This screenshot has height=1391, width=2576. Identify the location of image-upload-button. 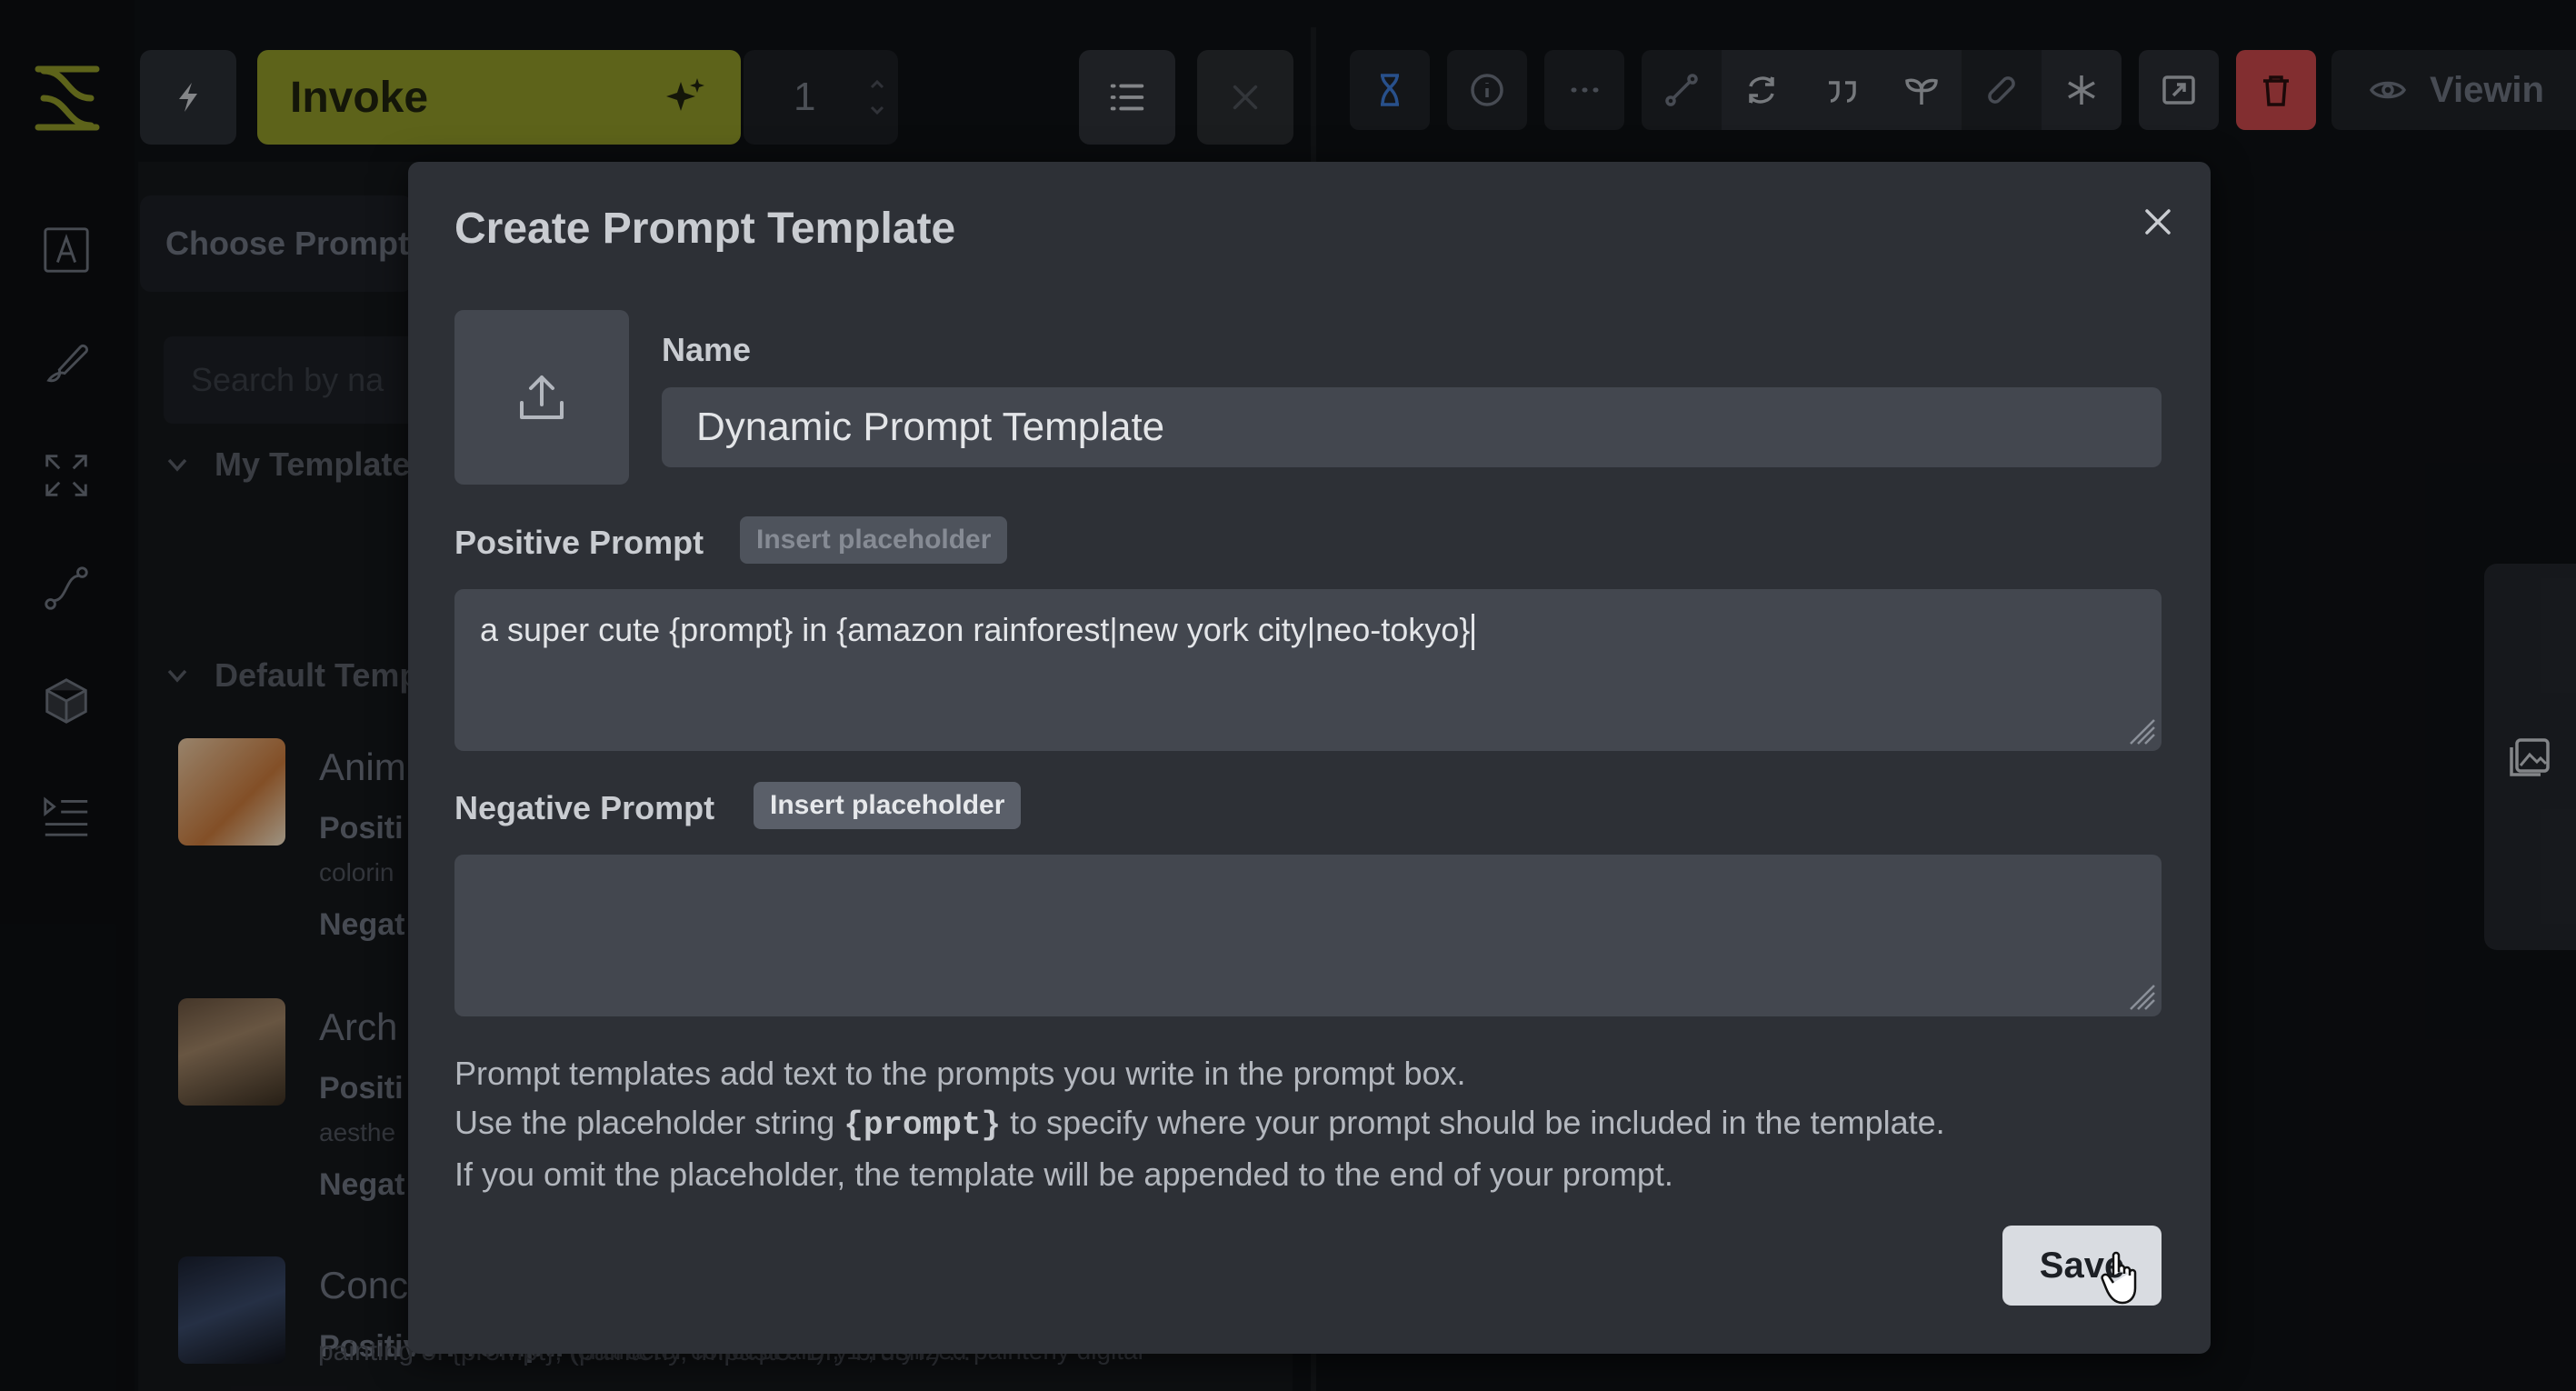
(541, 397).